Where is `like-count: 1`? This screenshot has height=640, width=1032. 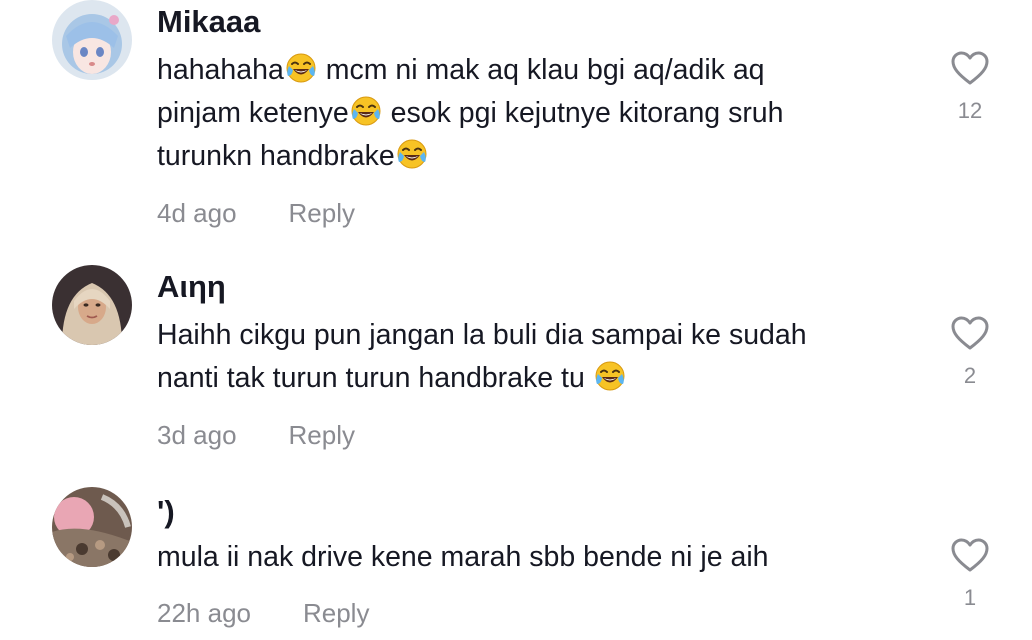 like-count: 1 is located at coordinates (970, 597).